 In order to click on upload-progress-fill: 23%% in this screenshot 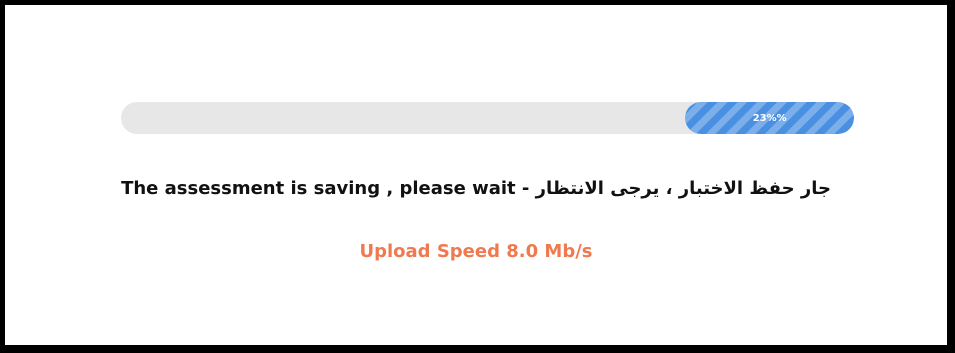, I will do `click(769, 118)`.